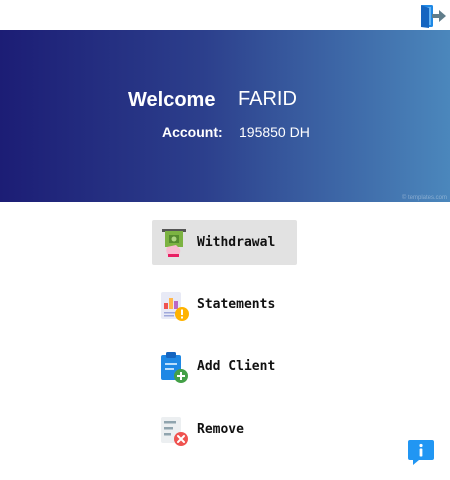 This screenshot has height=480, width=450. I want to click on withdrawal-label: Withdrawal, so click(236, 242).